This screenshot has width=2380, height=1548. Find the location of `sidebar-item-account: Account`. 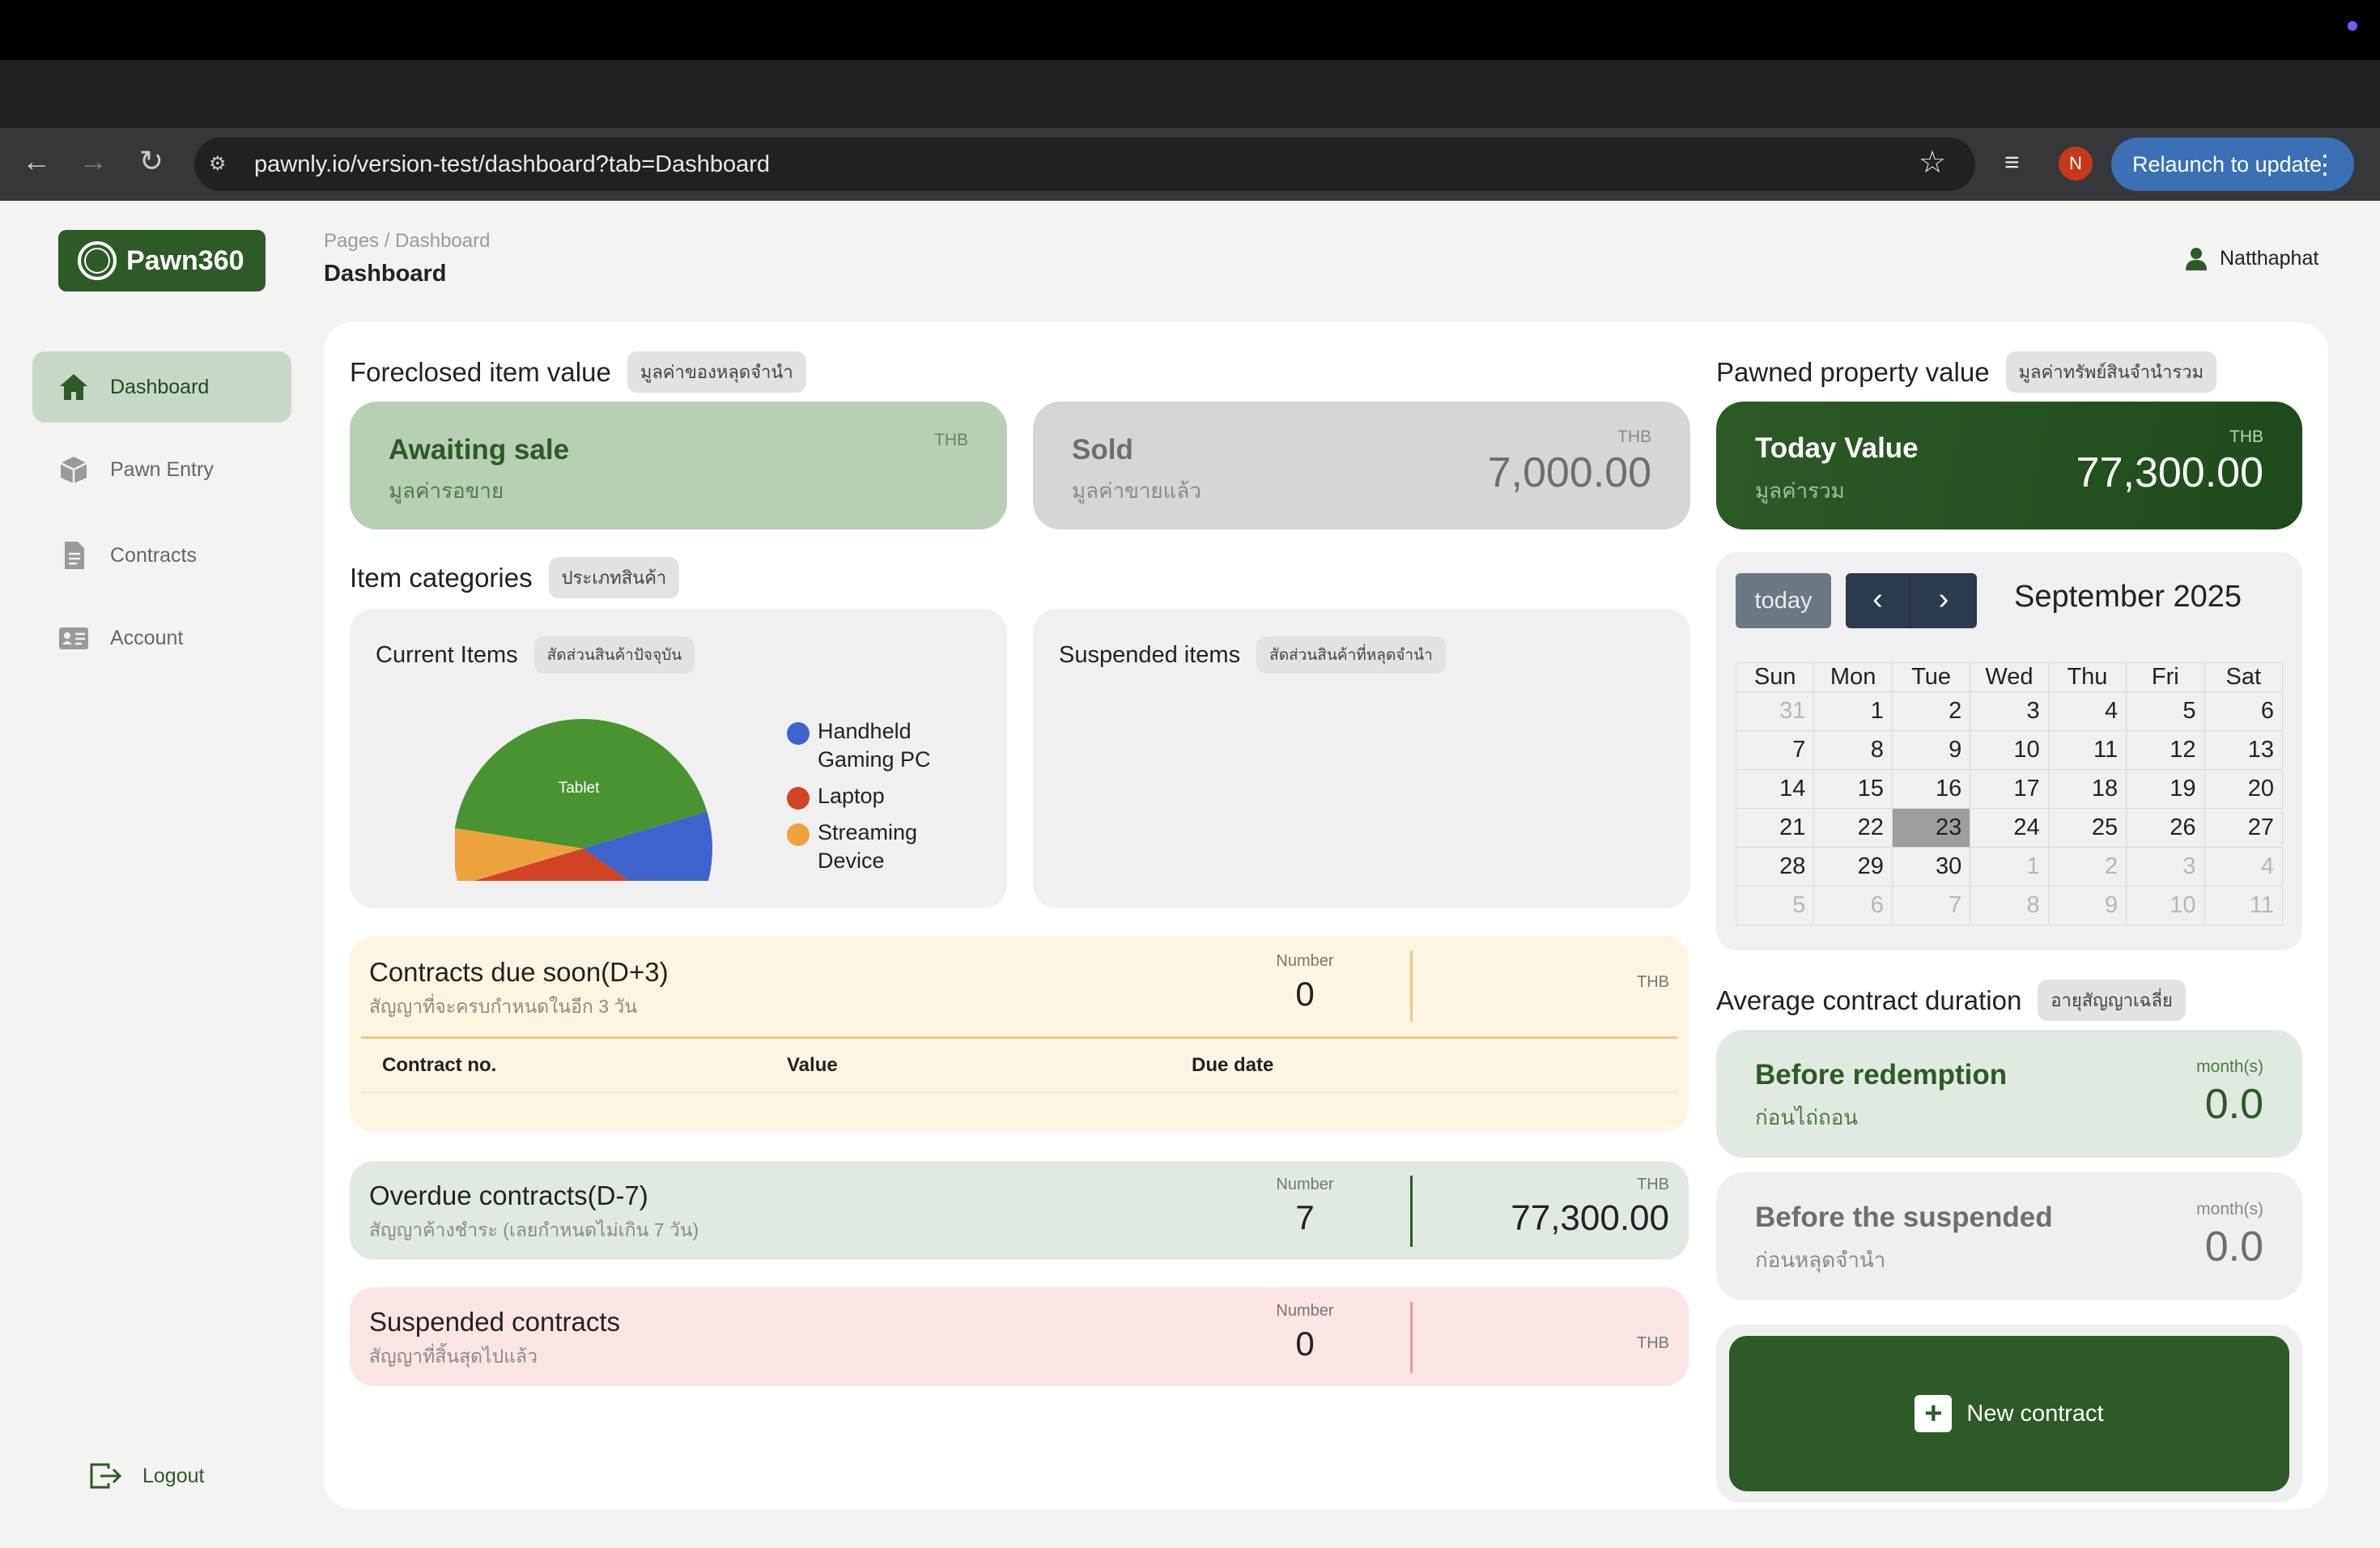

sidebar-item-account: Account is located at coordinates (161, 638).